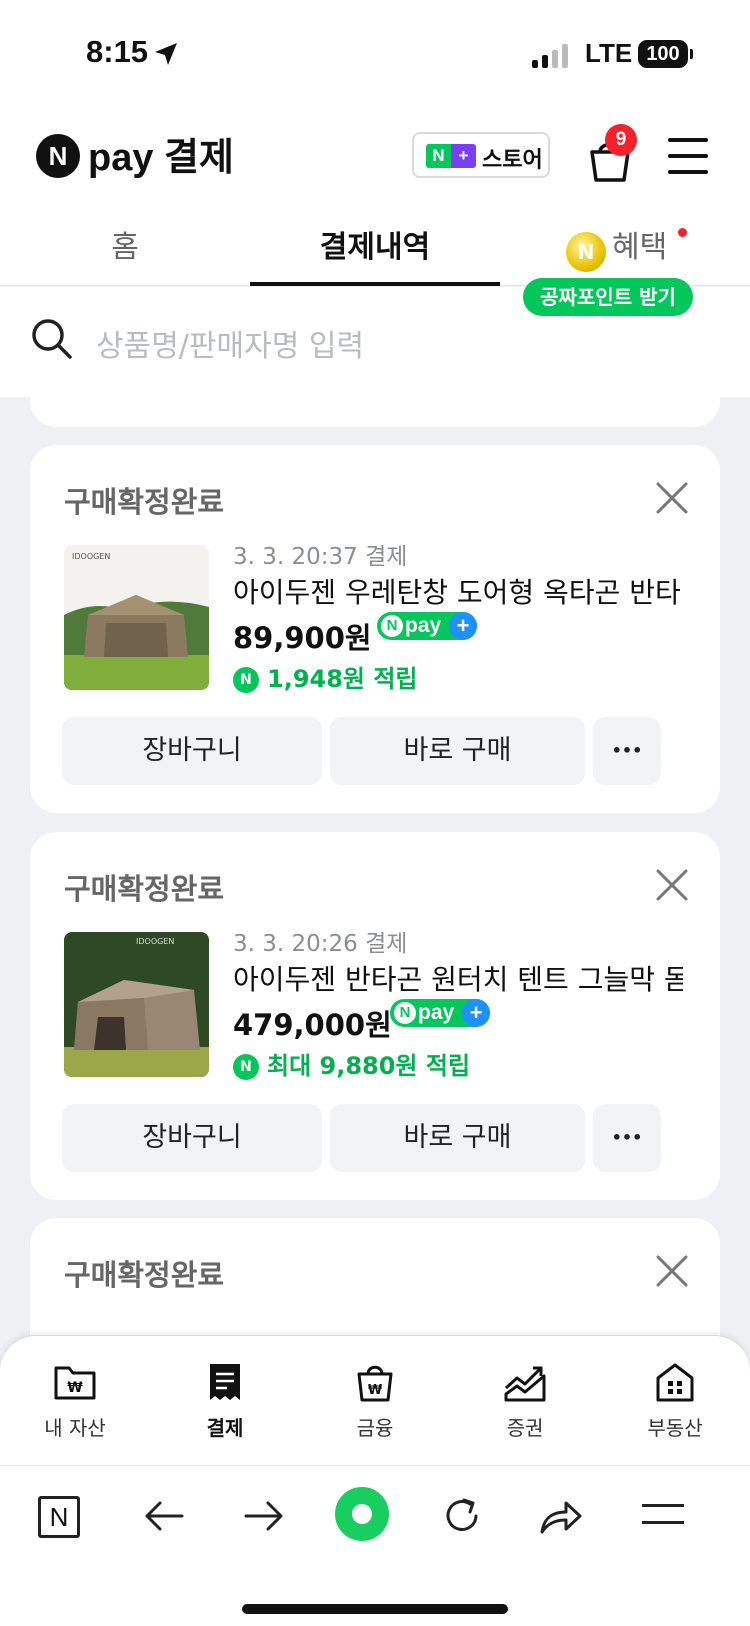 This screenshot has width=750, height=1626. Describe the element at coordinates (640, 247) in the screenshot. I see `tab-benefits-label: 혜택` at that location.